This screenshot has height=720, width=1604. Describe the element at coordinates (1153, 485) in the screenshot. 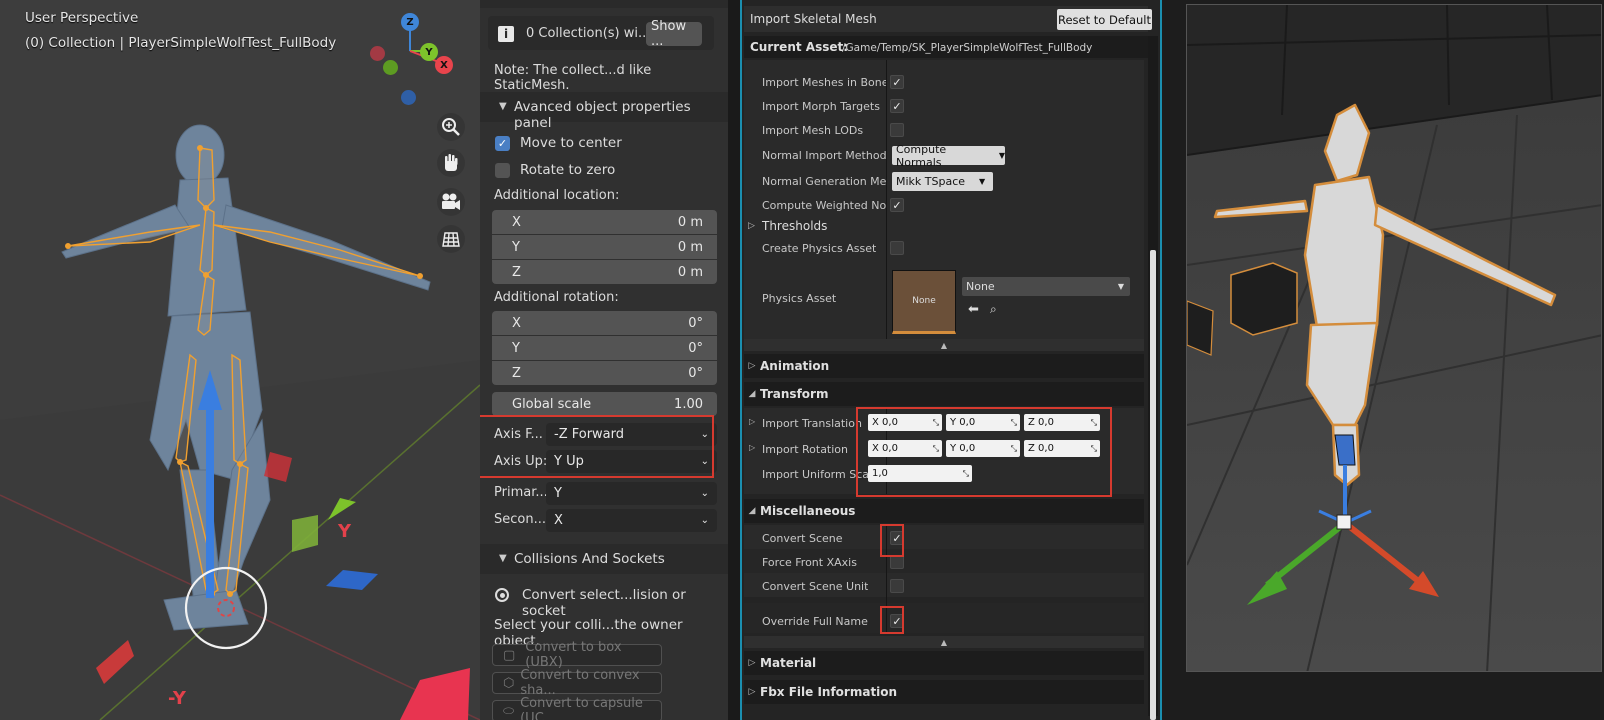

I see `scrollbar-thumb` at that location.